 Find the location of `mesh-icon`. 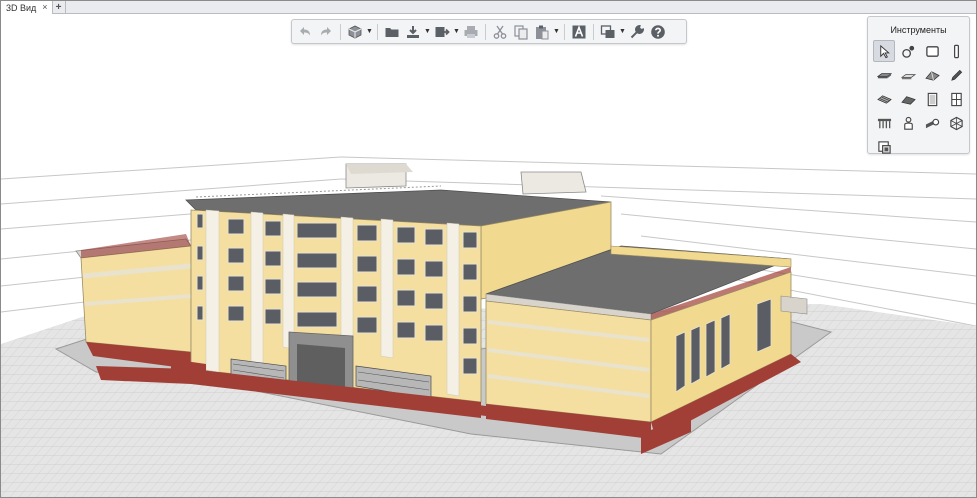

mesh-icon is located at coordinates (956, 123).